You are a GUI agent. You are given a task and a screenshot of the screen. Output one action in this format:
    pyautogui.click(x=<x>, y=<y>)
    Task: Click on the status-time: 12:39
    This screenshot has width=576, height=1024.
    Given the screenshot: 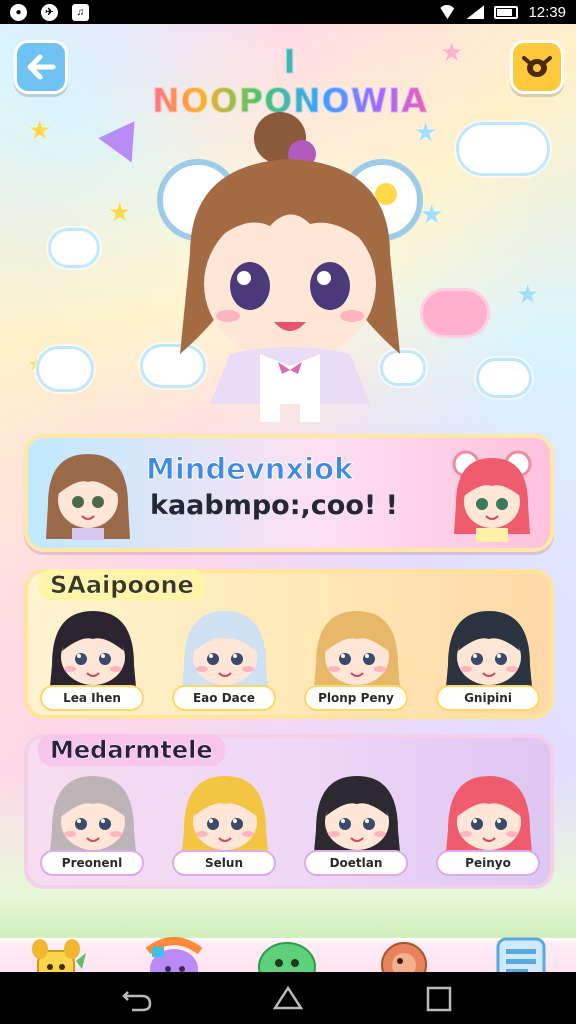 What is the action you would take?
    pyautogui.click(x=547, y=12)
    